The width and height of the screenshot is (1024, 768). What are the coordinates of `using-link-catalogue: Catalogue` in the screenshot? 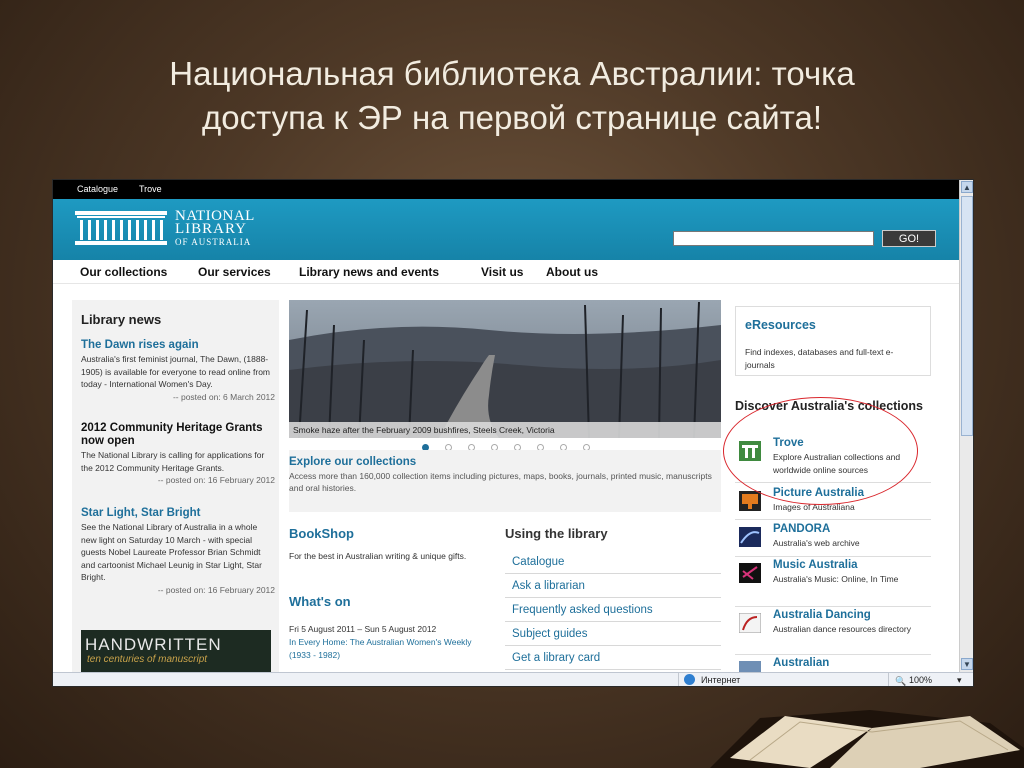 It's located at (613, 562).